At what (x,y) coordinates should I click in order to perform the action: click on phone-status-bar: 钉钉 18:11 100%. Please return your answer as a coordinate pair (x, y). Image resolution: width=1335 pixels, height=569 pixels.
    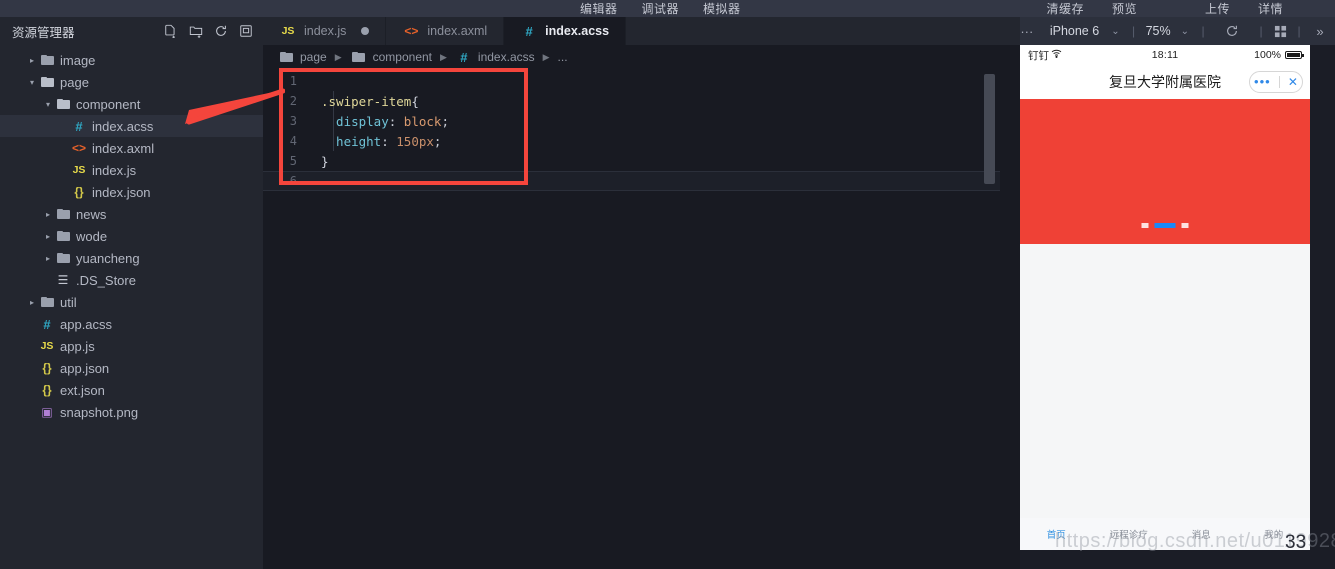
    Looking at the image, I should click on (1165, 55).